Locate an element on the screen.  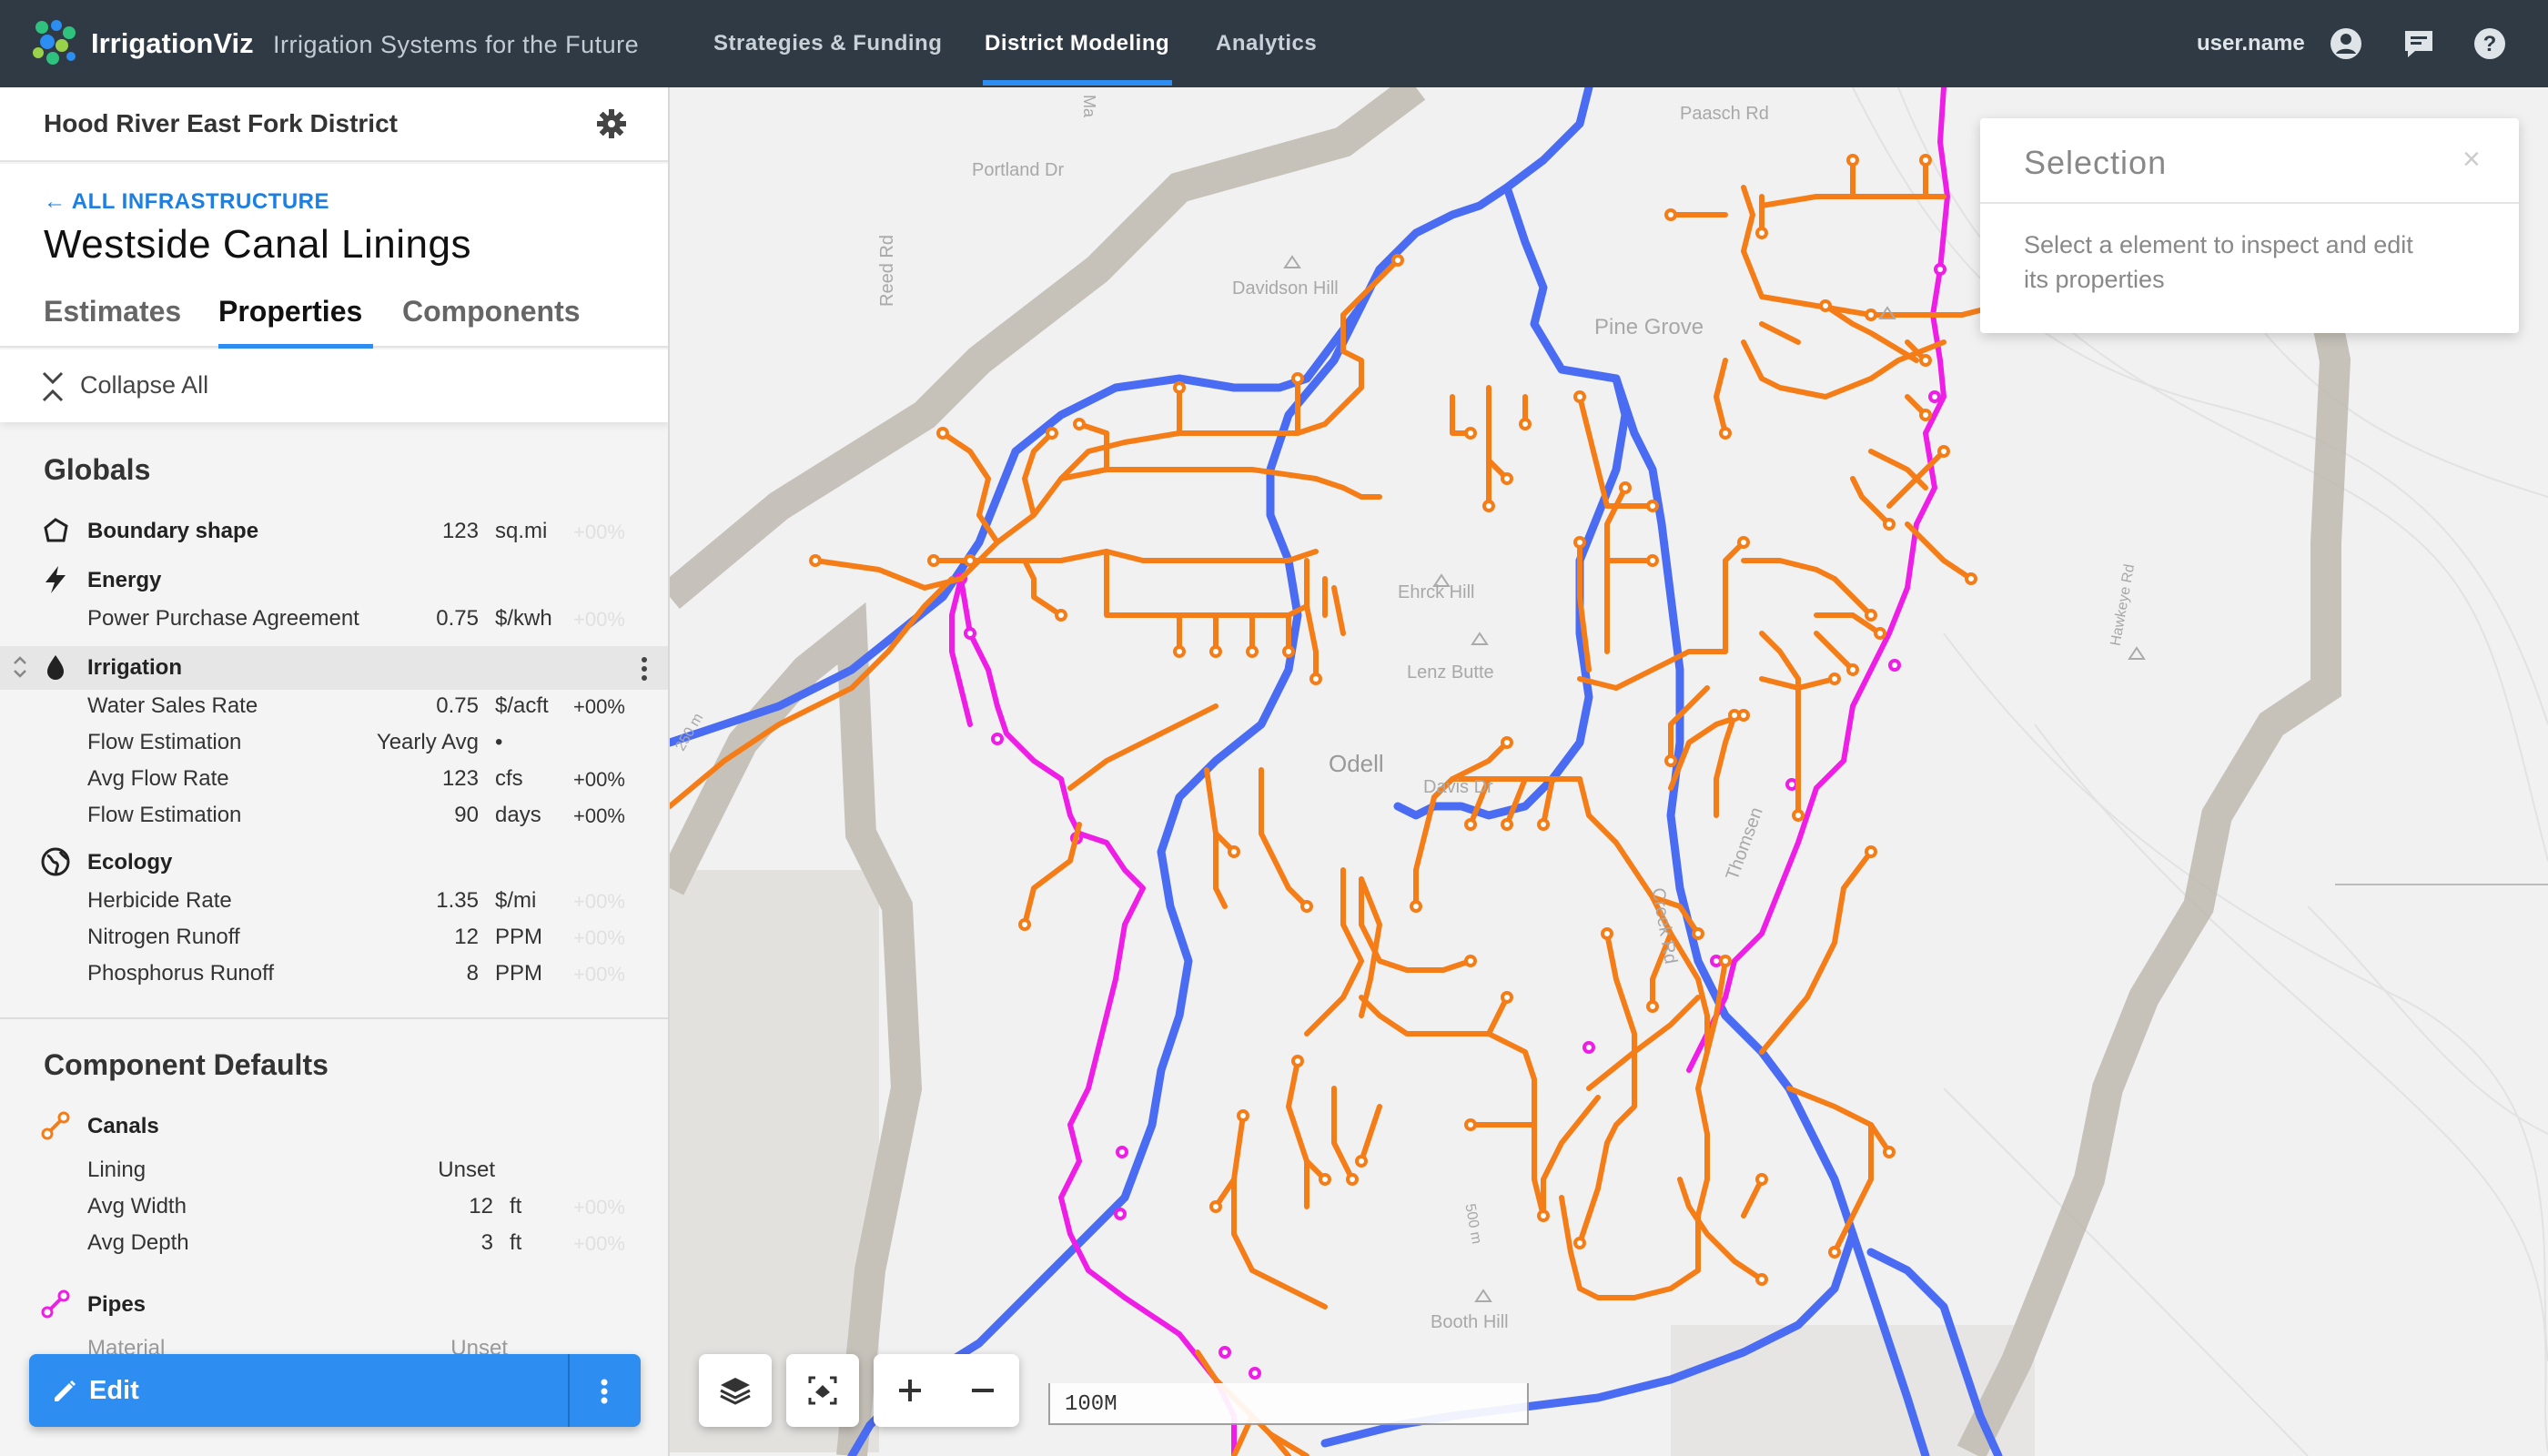
ppa-label: Power Purchase Agreement is located at coordinates (223, 618).